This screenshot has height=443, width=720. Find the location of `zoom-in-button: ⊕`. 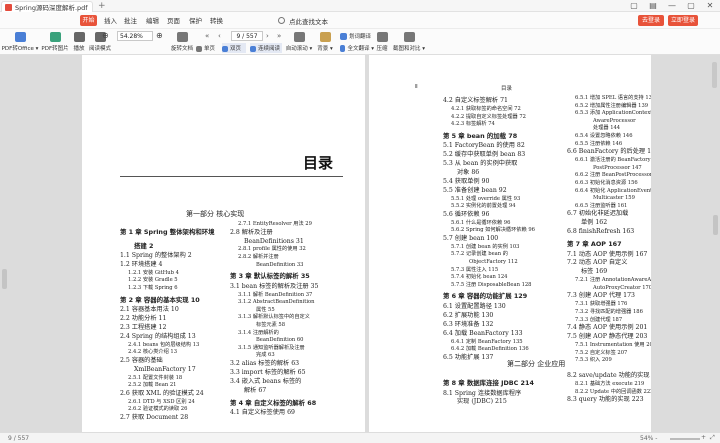

zoom-in-button: ⊕ is located at coordinates (159, 36).